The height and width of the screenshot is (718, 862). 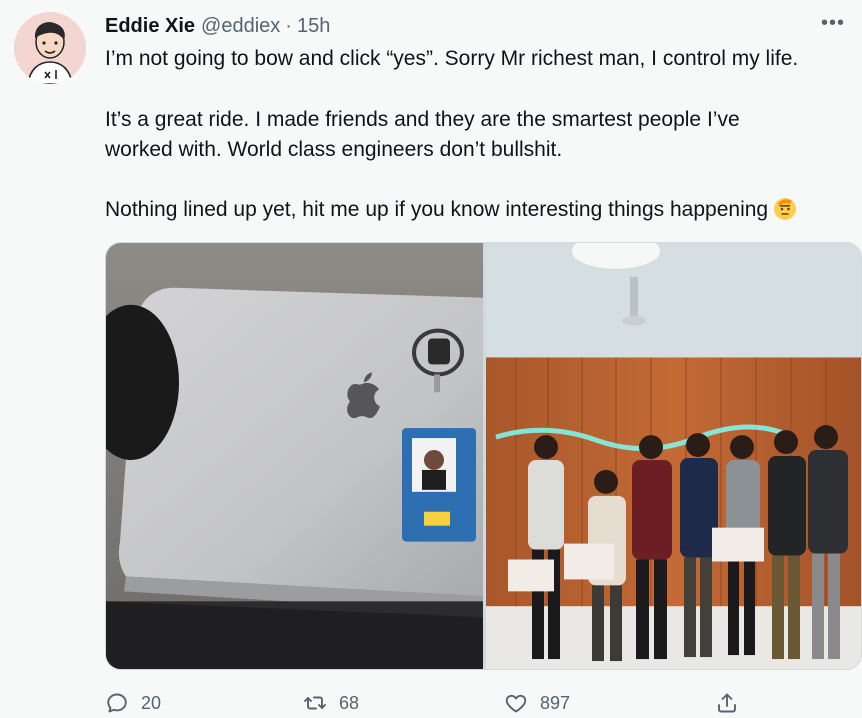 What do you see at coordinates (555, 702) in the screenshot?
I see `like-count: 897` at bounding box center [555, 702].